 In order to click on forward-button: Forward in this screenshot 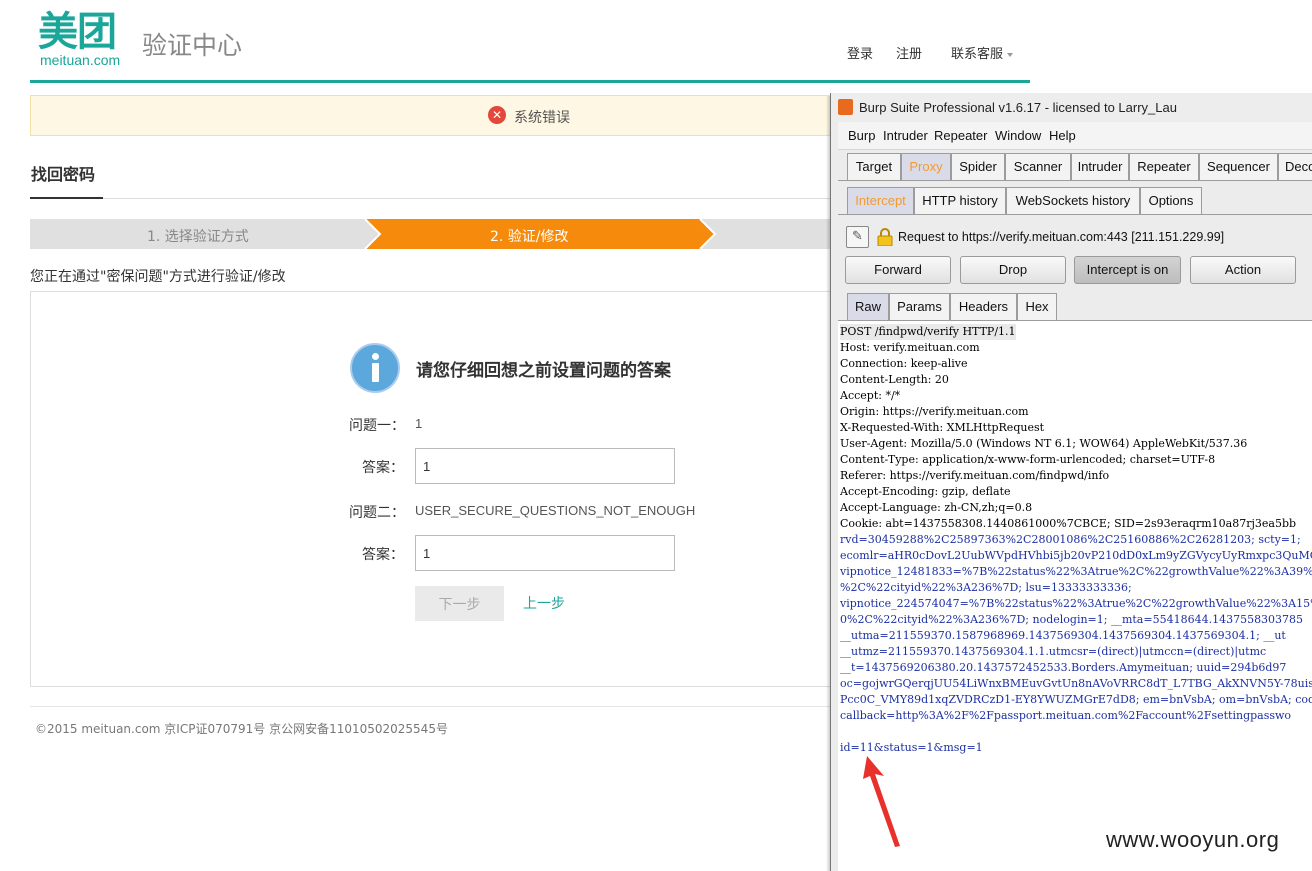, I will do `click(898, 270)`.